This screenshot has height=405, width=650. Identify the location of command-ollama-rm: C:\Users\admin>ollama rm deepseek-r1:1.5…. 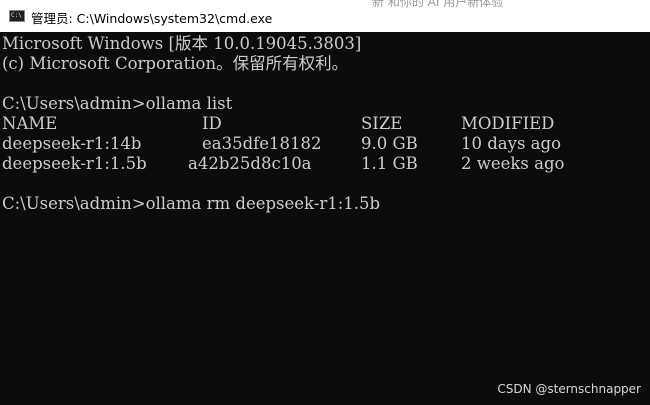
(191, 203).